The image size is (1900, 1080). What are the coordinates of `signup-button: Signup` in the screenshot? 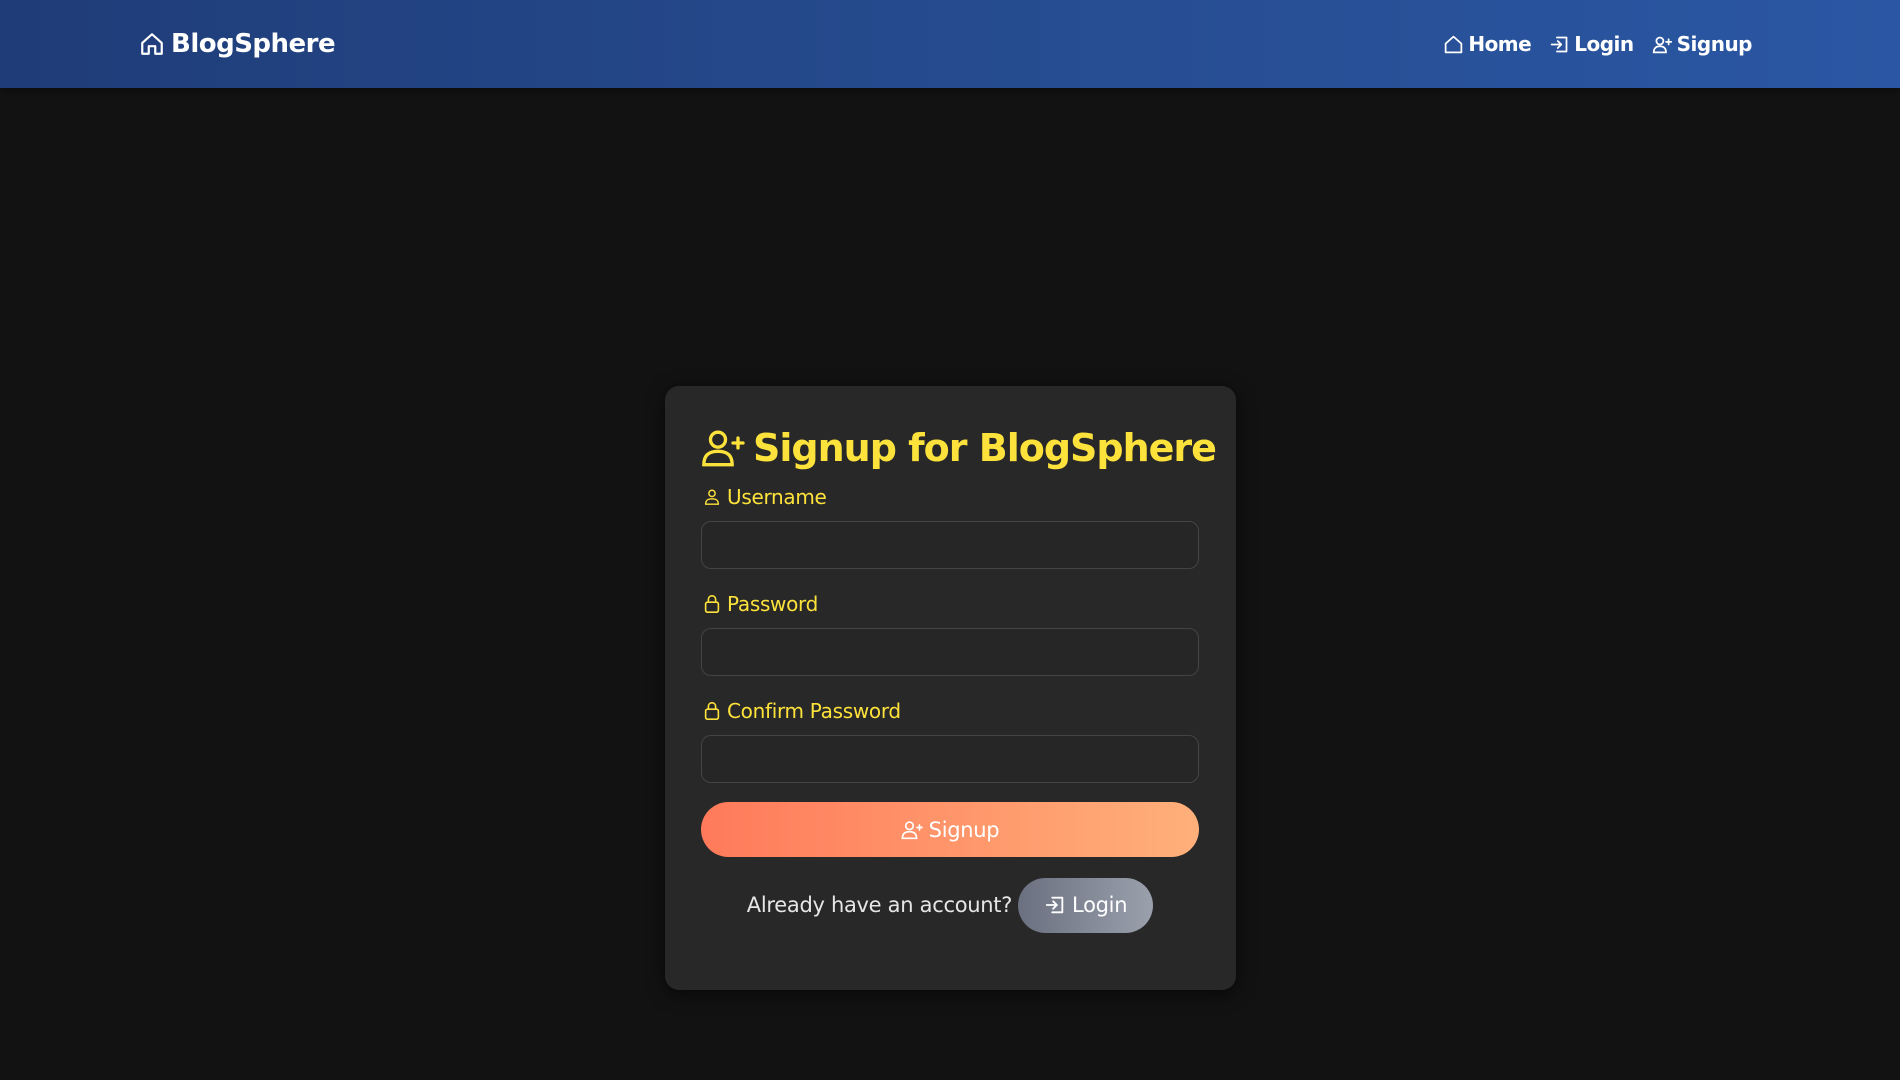 It's located at (950, 829).